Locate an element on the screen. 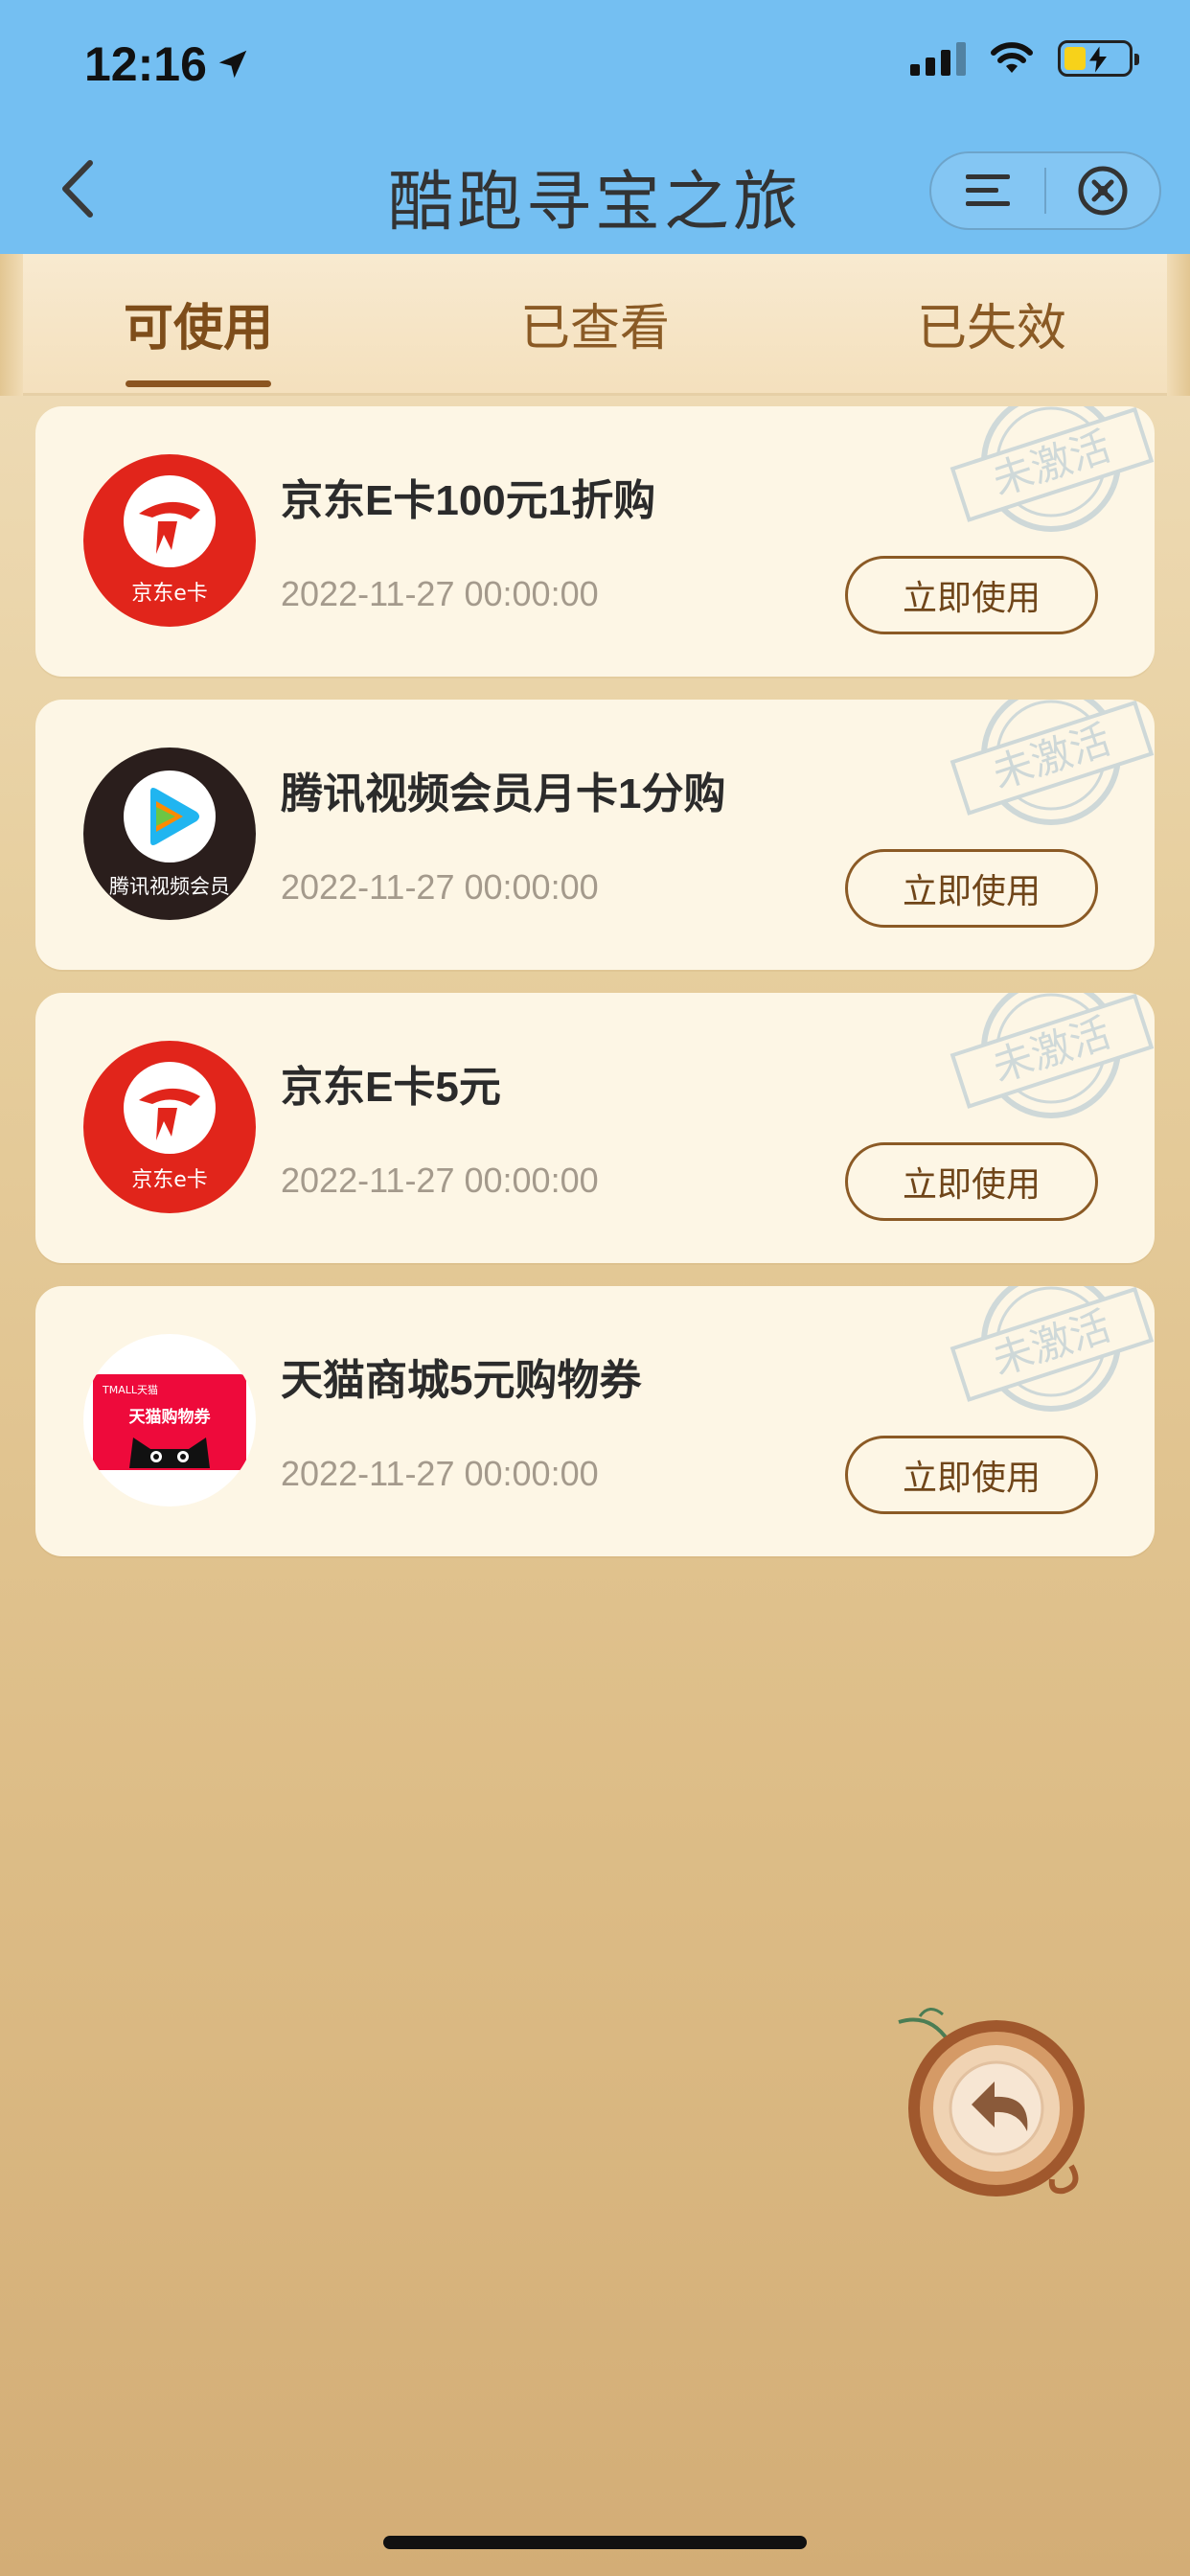 This screenshot has height=2576, width=1190. battery-icon is located at coordinates (1099, 58).